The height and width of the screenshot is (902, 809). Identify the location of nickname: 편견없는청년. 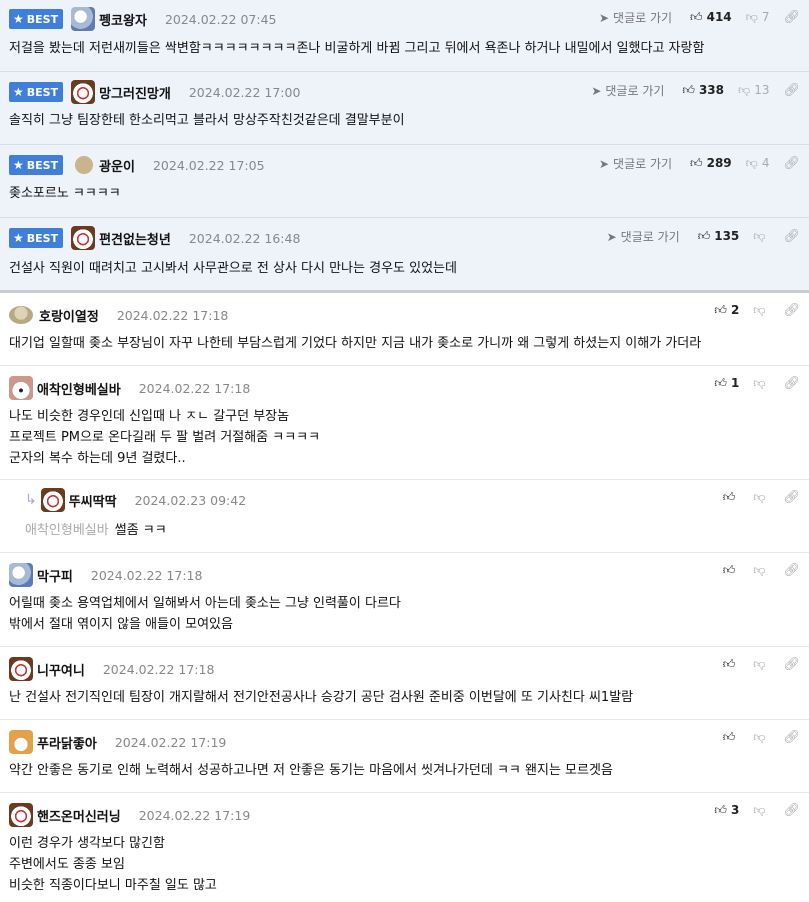
(135, 238).